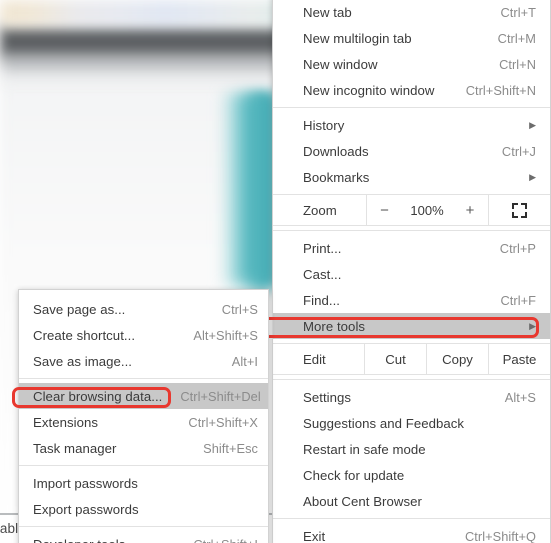 This screenshot has height=543, width=551. What do you see at coordinates (357, 38) in the screenshot?
I see `menu-item-label: New multilogin tab` at bounding box center [357, 38].